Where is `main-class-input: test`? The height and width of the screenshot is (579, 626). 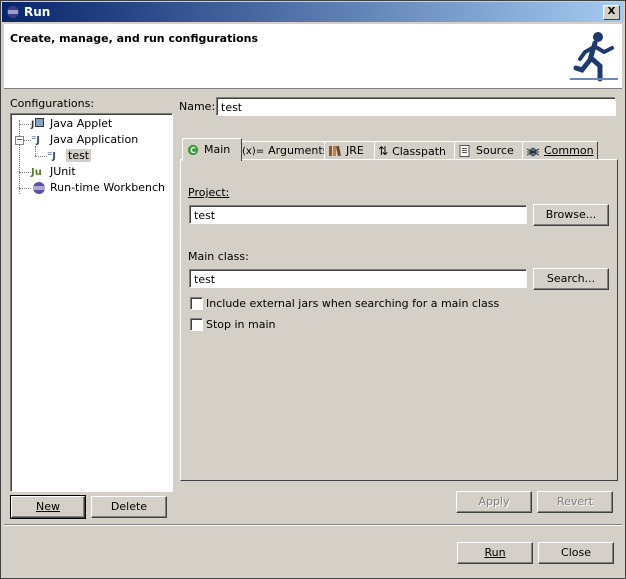
main-class-input: test is located at coordinates (358, 278).